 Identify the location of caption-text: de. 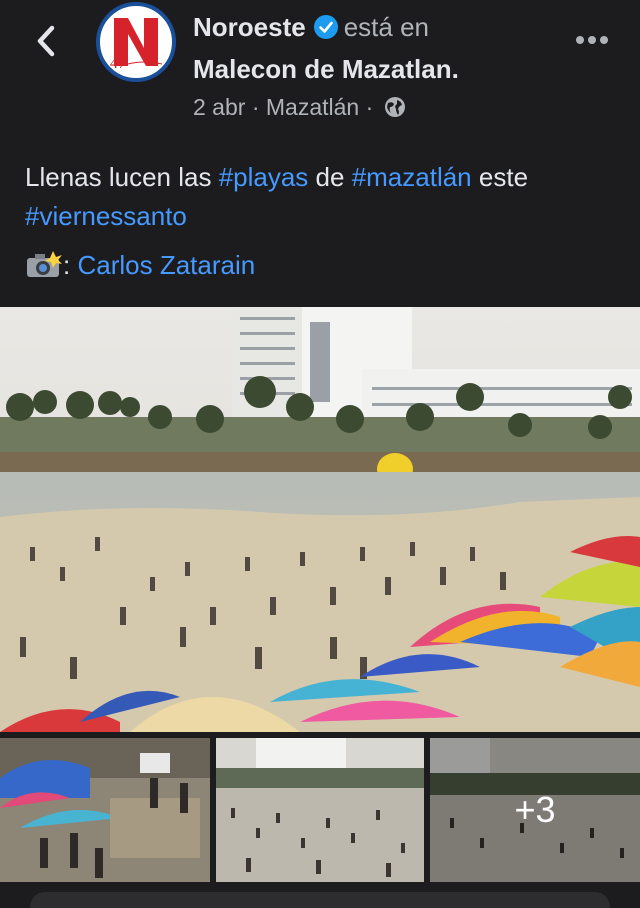
(330, 177).